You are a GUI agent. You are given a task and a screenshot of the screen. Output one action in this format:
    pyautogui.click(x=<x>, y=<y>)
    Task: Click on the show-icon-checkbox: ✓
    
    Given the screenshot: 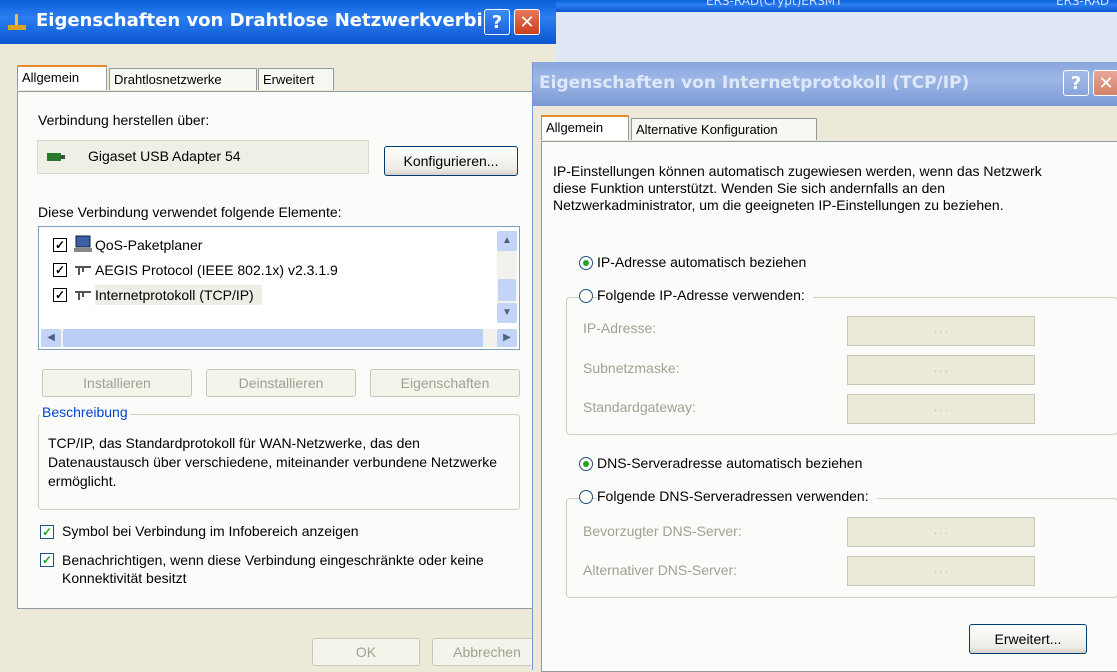 What is the action you would take?
    pyautogui.click(x=47, y=532)
    